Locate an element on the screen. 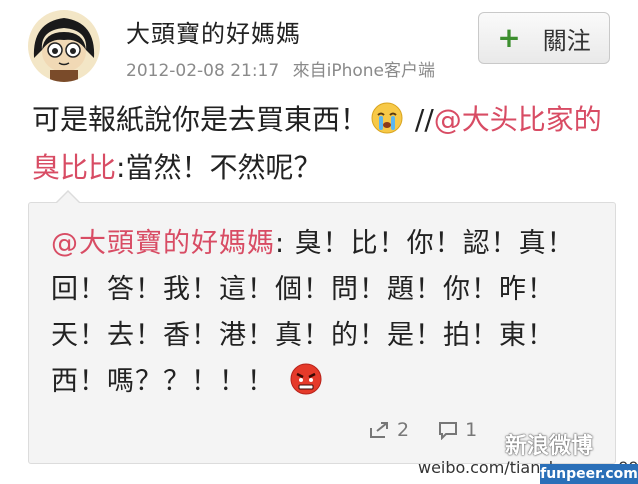  source-label: 來自iPhone客户端 is located at coordinates (364, 71).